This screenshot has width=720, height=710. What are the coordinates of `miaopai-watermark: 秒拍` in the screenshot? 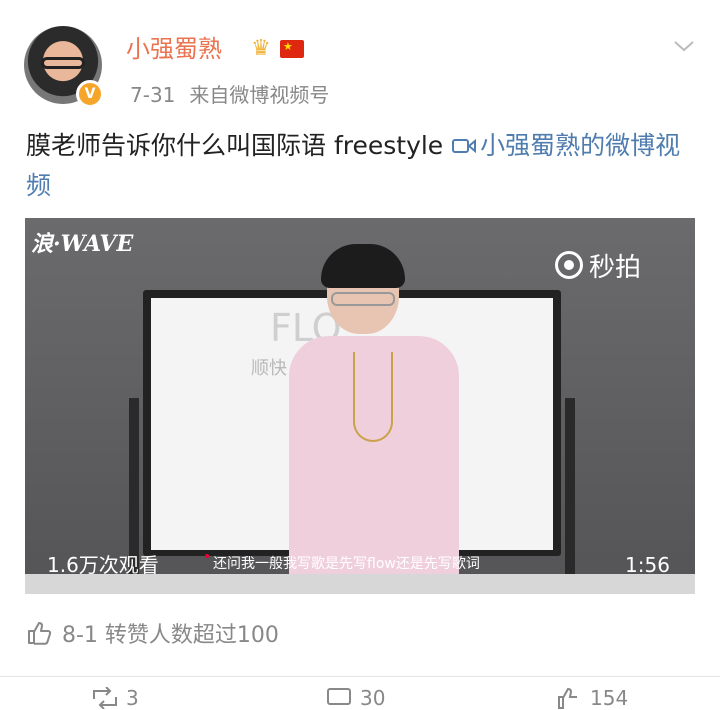 It's located at (598, 265).